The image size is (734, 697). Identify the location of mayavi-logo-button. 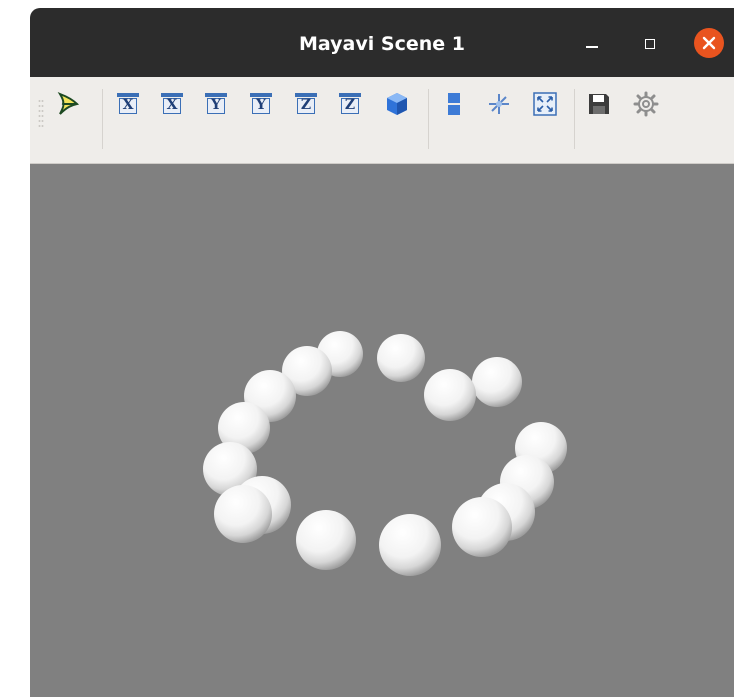
(67, 104).